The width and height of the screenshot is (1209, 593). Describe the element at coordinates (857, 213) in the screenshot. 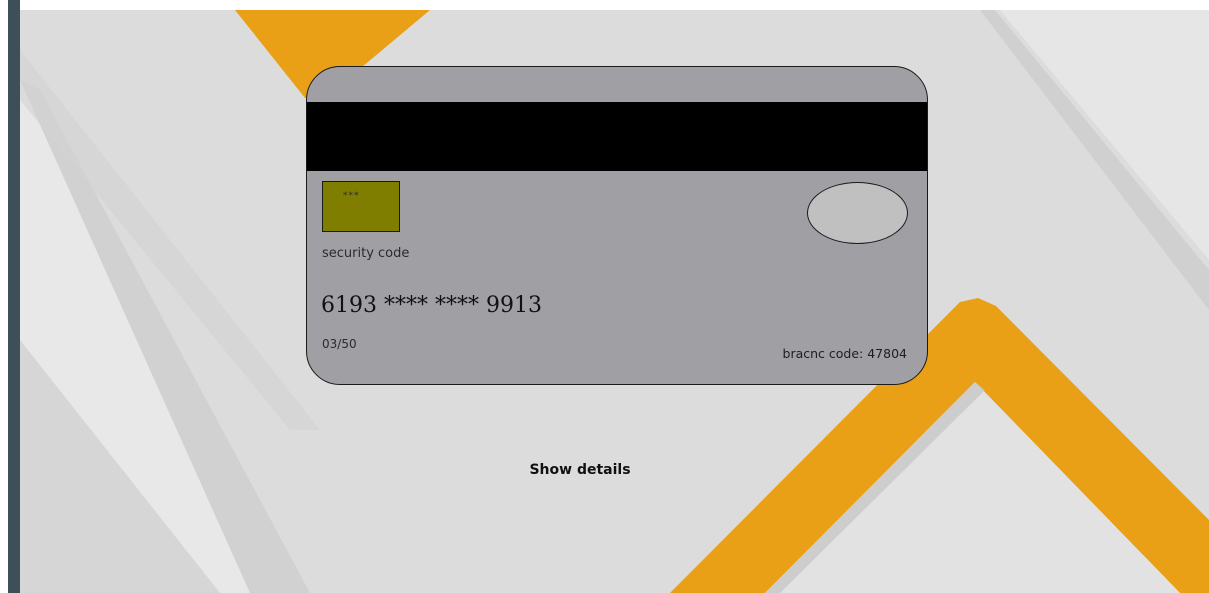

I see `hologram-oval` at that location.